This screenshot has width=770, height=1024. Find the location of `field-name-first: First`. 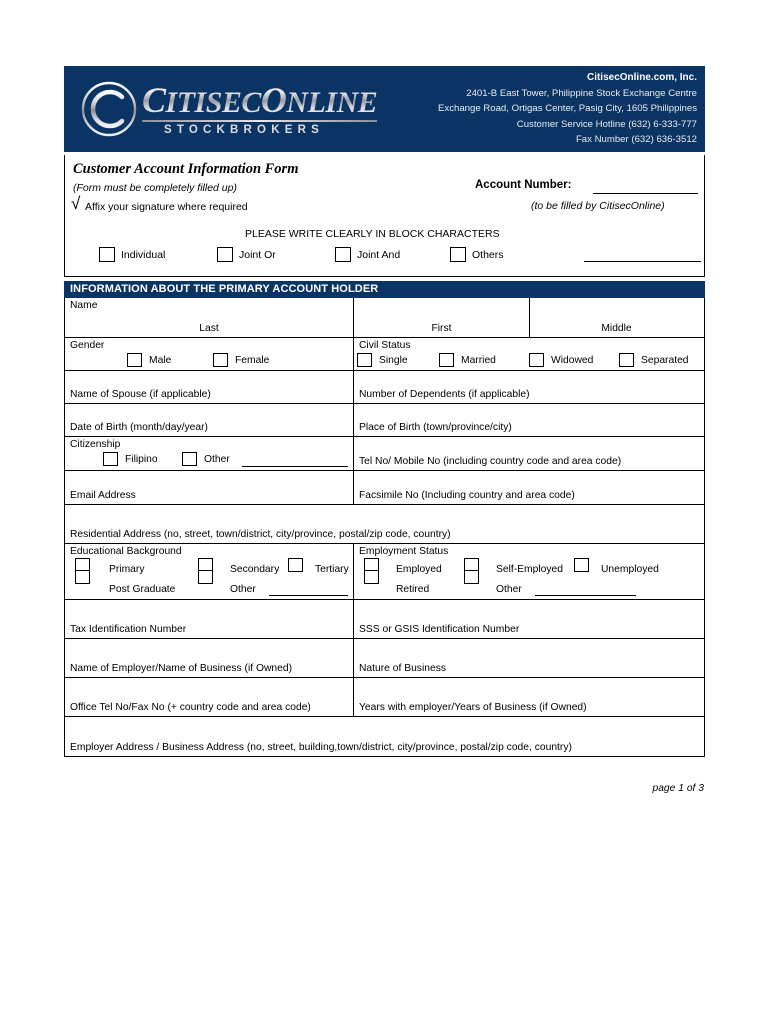

field-name-first: First is located at coordinates (442, 317).